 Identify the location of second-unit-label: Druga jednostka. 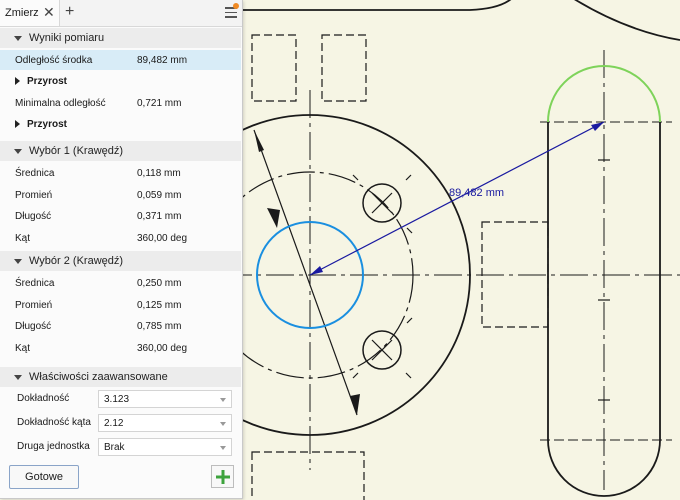
(53, 446).